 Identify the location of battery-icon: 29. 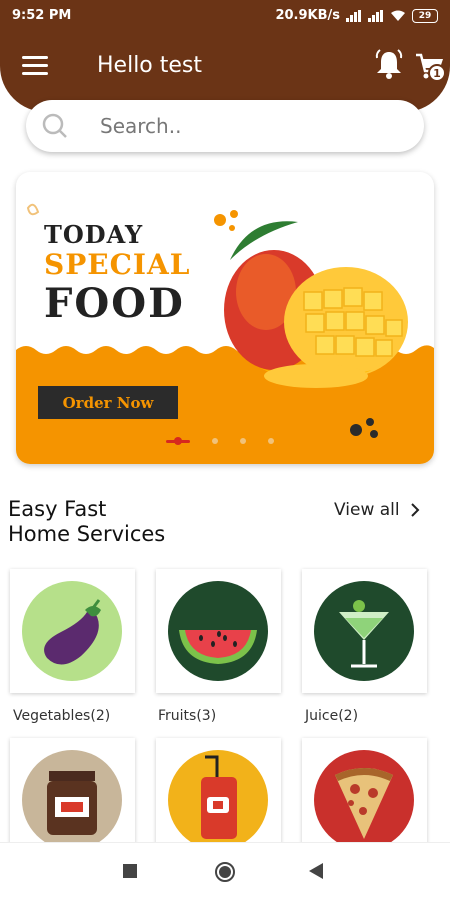
(425, 15).